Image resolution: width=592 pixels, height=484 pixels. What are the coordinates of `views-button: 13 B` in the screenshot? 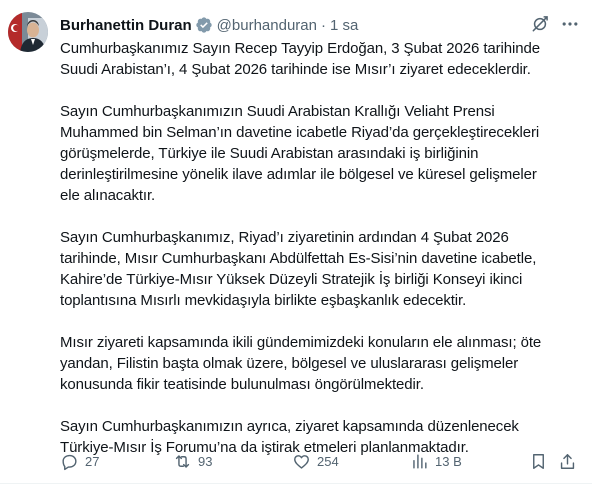 It's located at (436, 461).